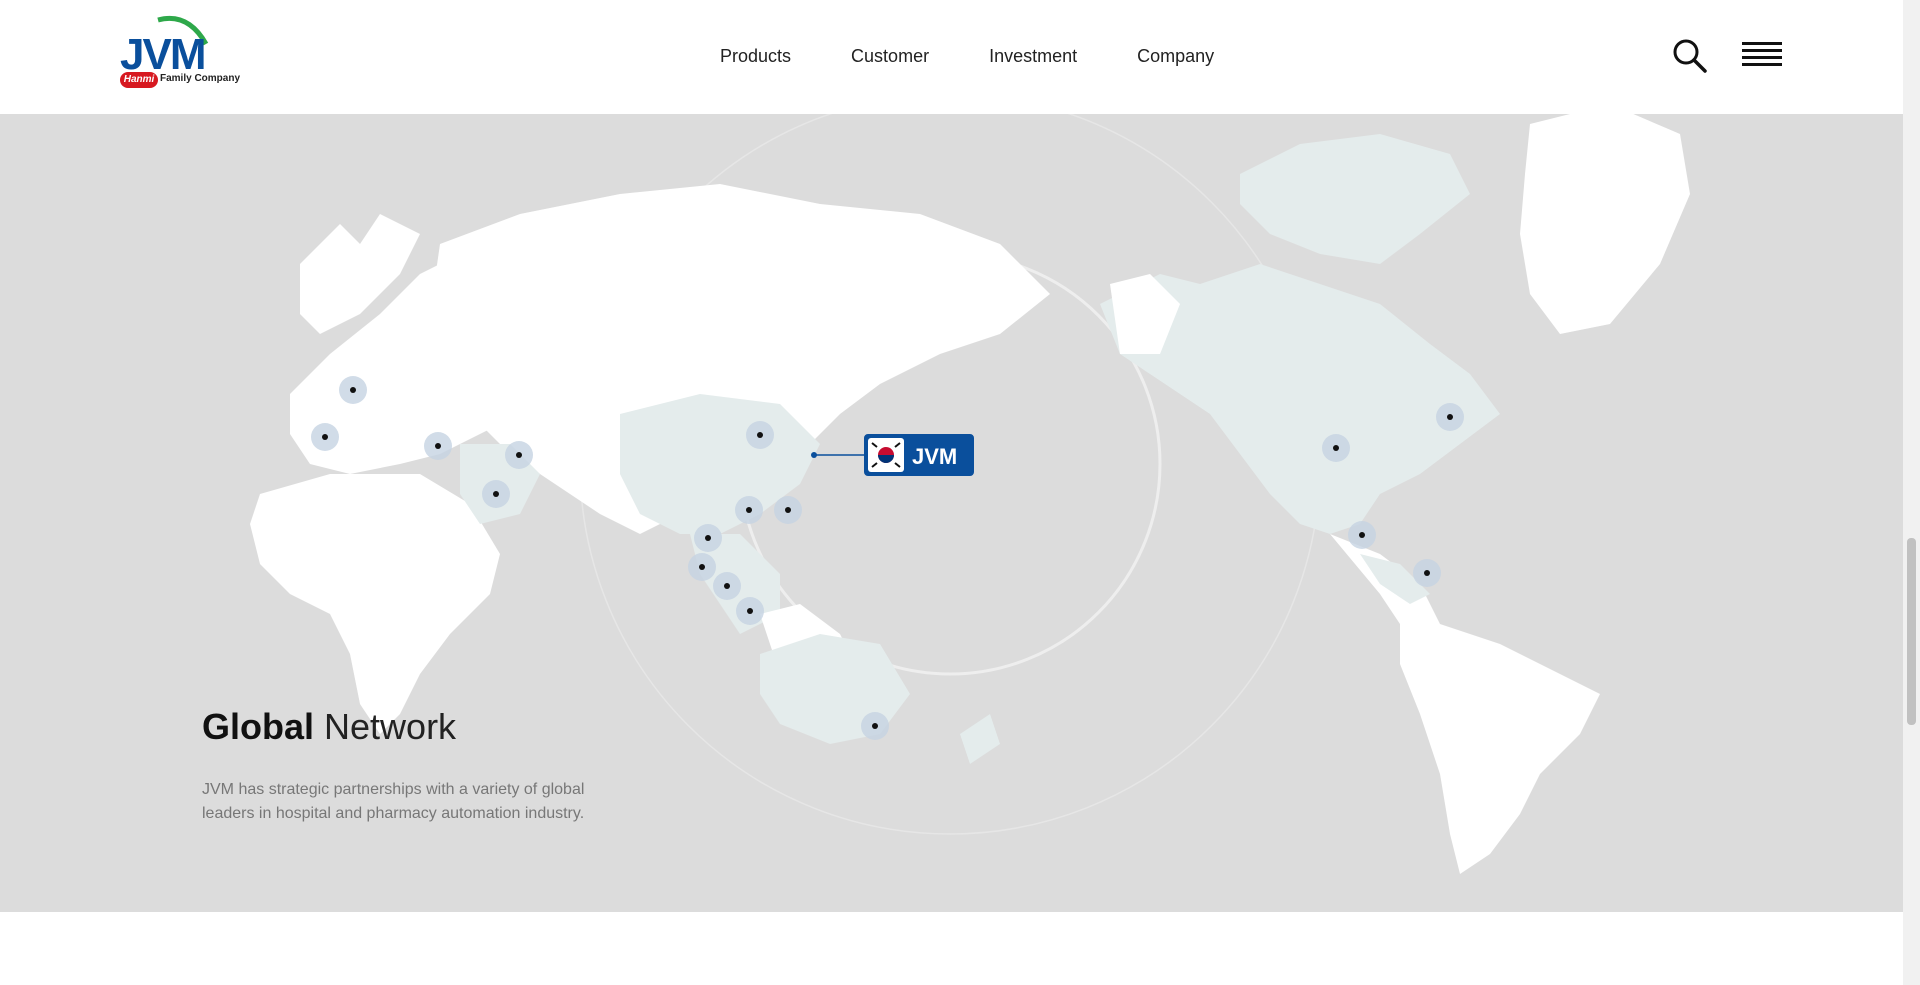 Image resolution: width=1920 pixels, height=985 pixels. I want to click on nav-investment: Investment, so click(1033, 56).